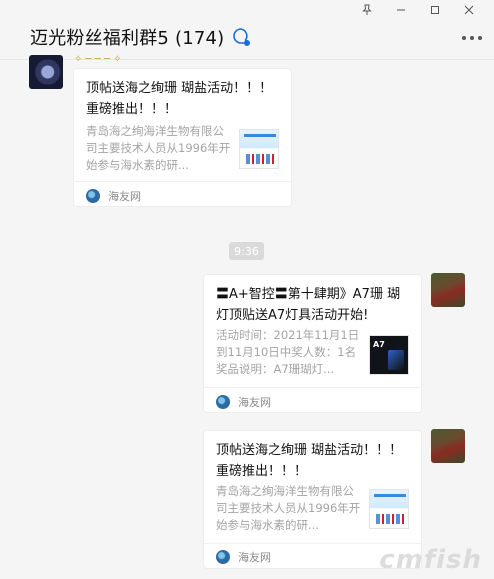  Describe the element at coordinates (127, 38) in the screenshot. I see `group-name: 迈光粉丝福利群5 (174)` at that location.